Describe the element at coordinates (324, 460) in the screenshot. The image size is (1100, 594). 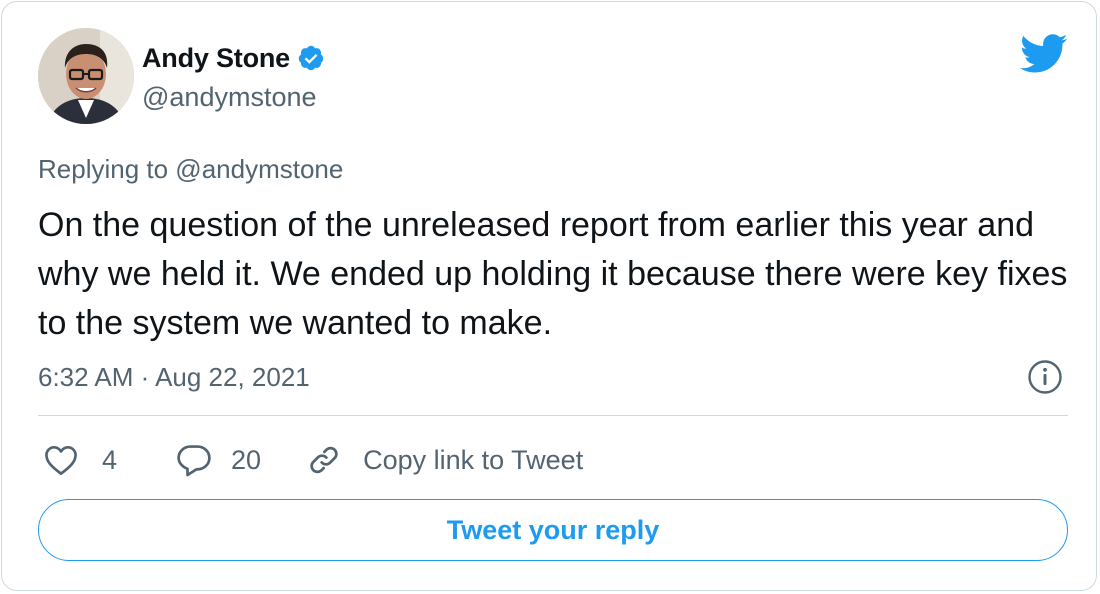
I see `link-icon` at that location.